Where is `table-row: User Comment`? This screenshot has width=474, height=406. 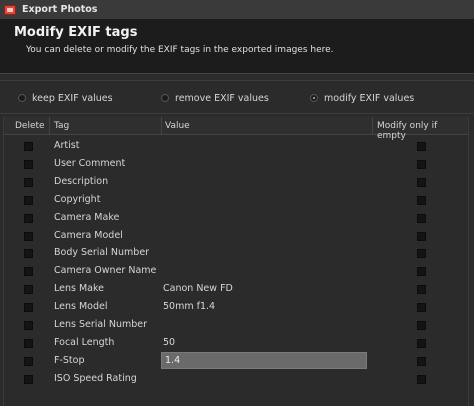 table-row: User Comment is located at coordinates (236, 164).